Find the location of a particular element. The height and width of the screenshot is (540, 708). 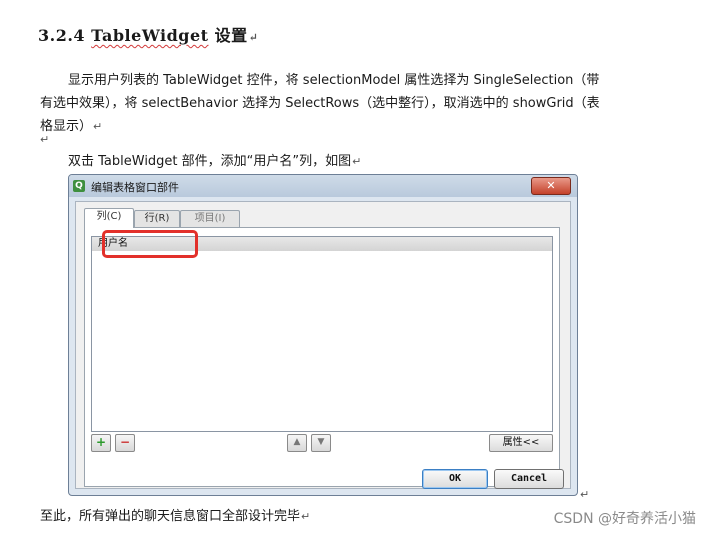

red-highlight-box is located at coordinates (150, 244).